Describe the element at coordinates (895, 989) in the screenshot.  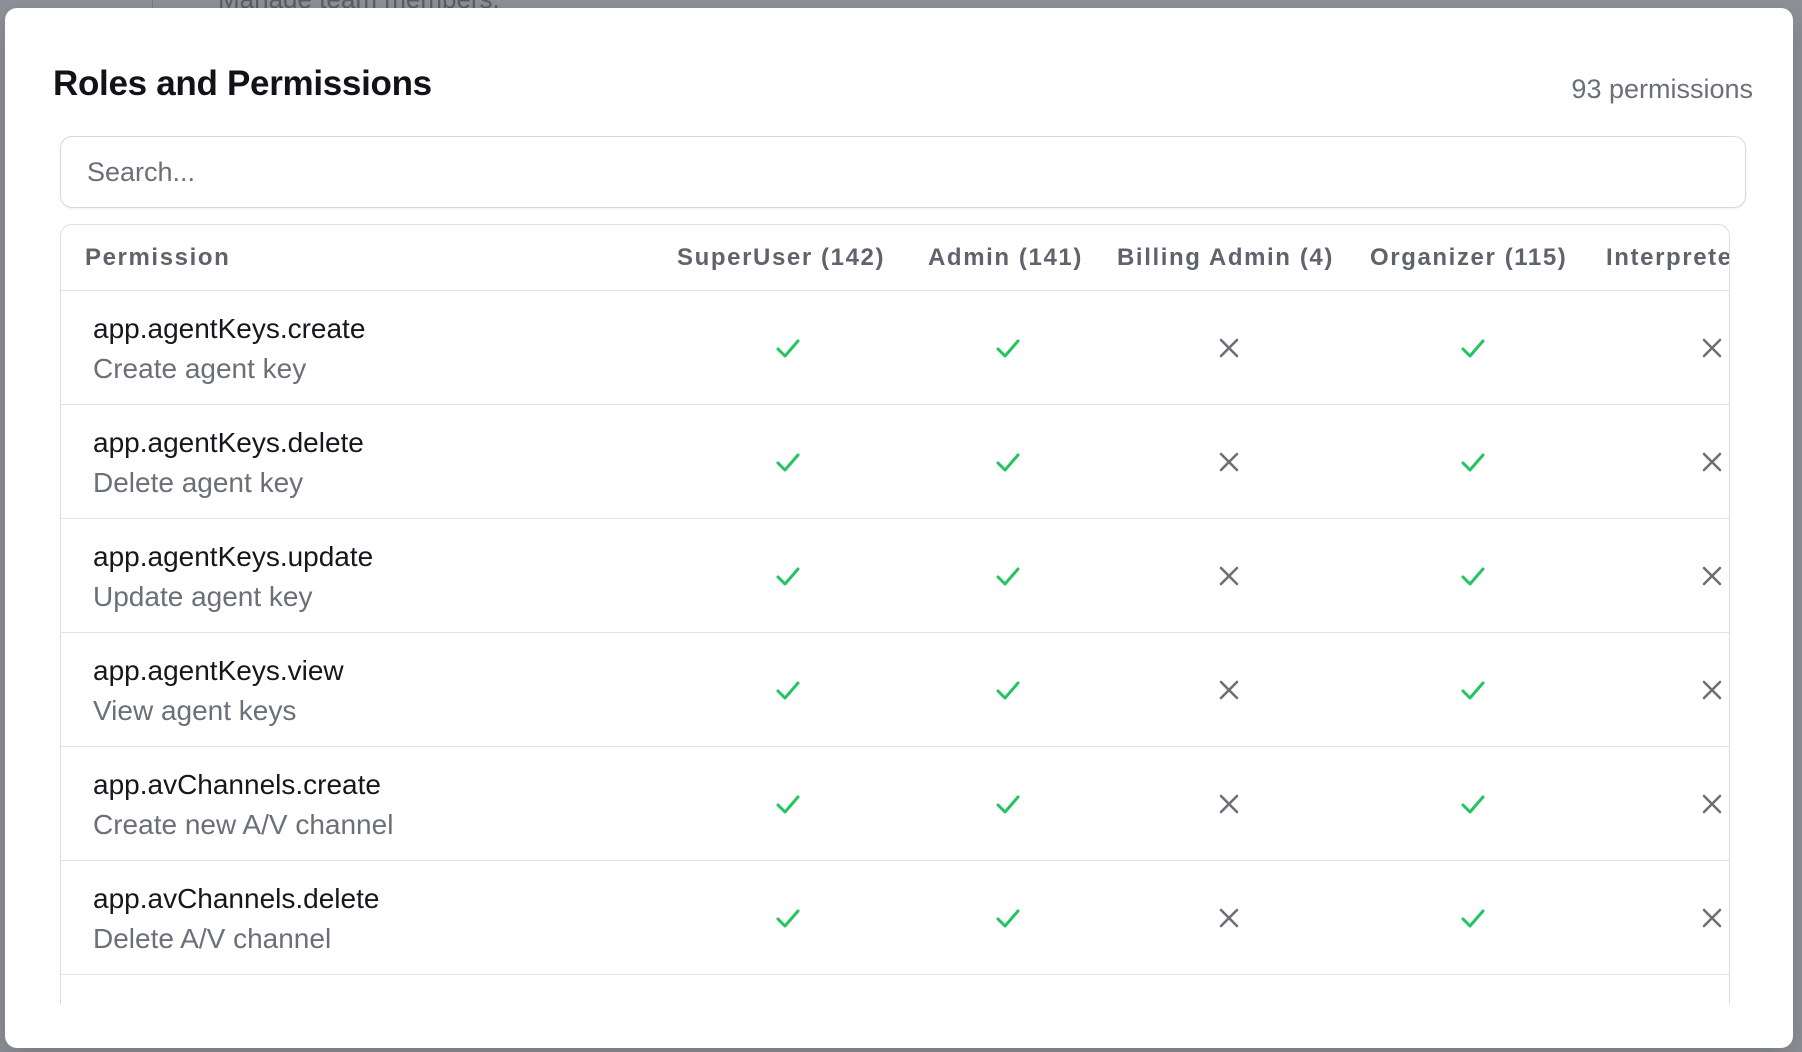
I see `table-row-partial` at that location.